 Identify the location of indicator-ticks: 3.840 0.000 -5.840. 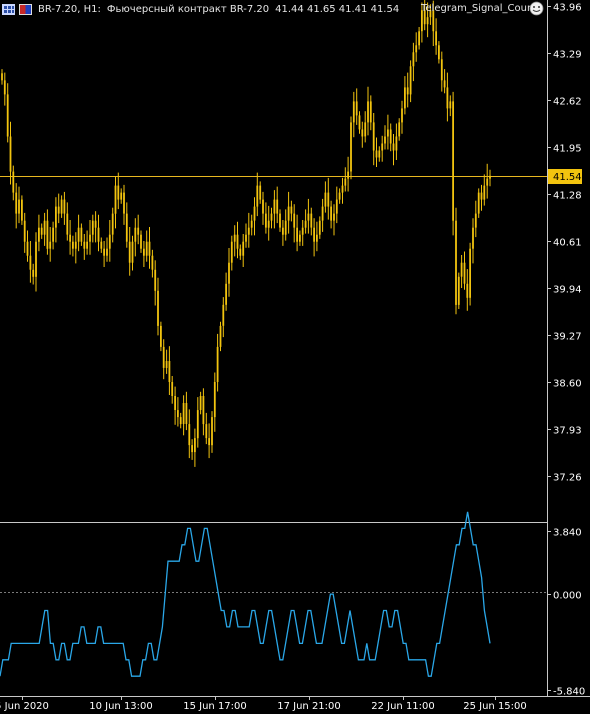
(566, 613).